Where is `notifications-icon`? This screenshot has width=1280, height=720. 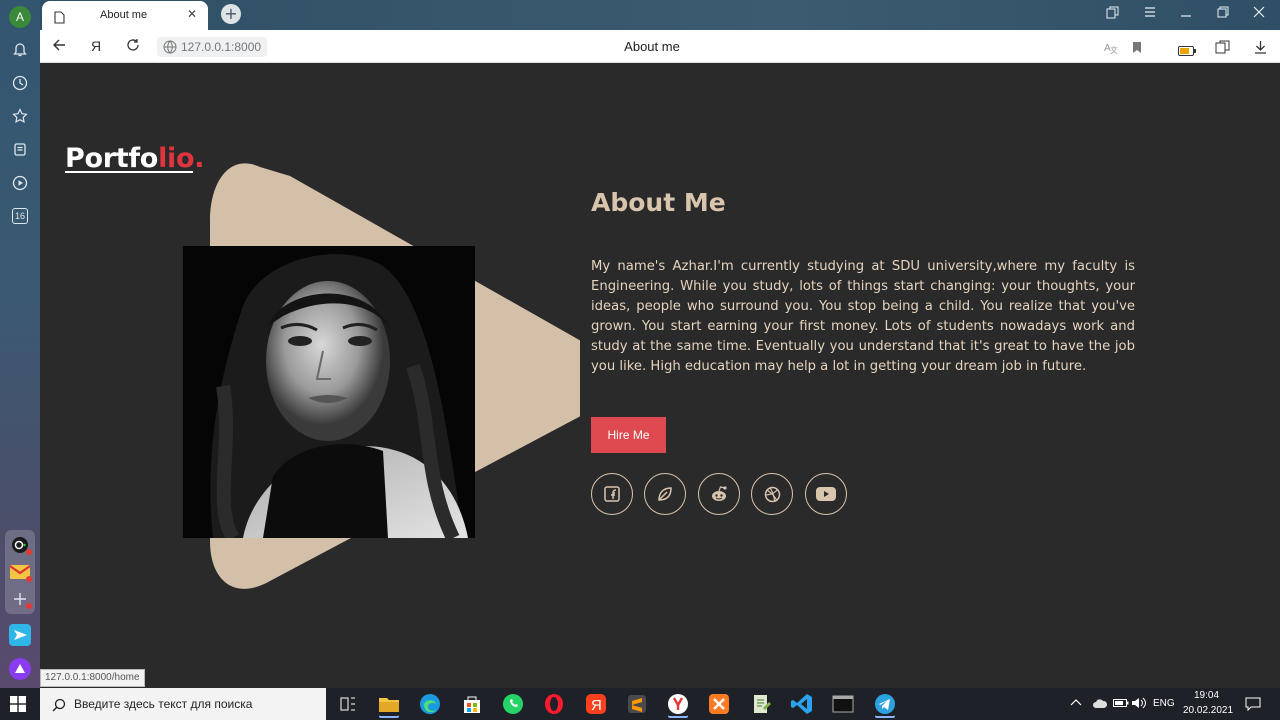 notifications-icon is located at coordinates (20, 50).